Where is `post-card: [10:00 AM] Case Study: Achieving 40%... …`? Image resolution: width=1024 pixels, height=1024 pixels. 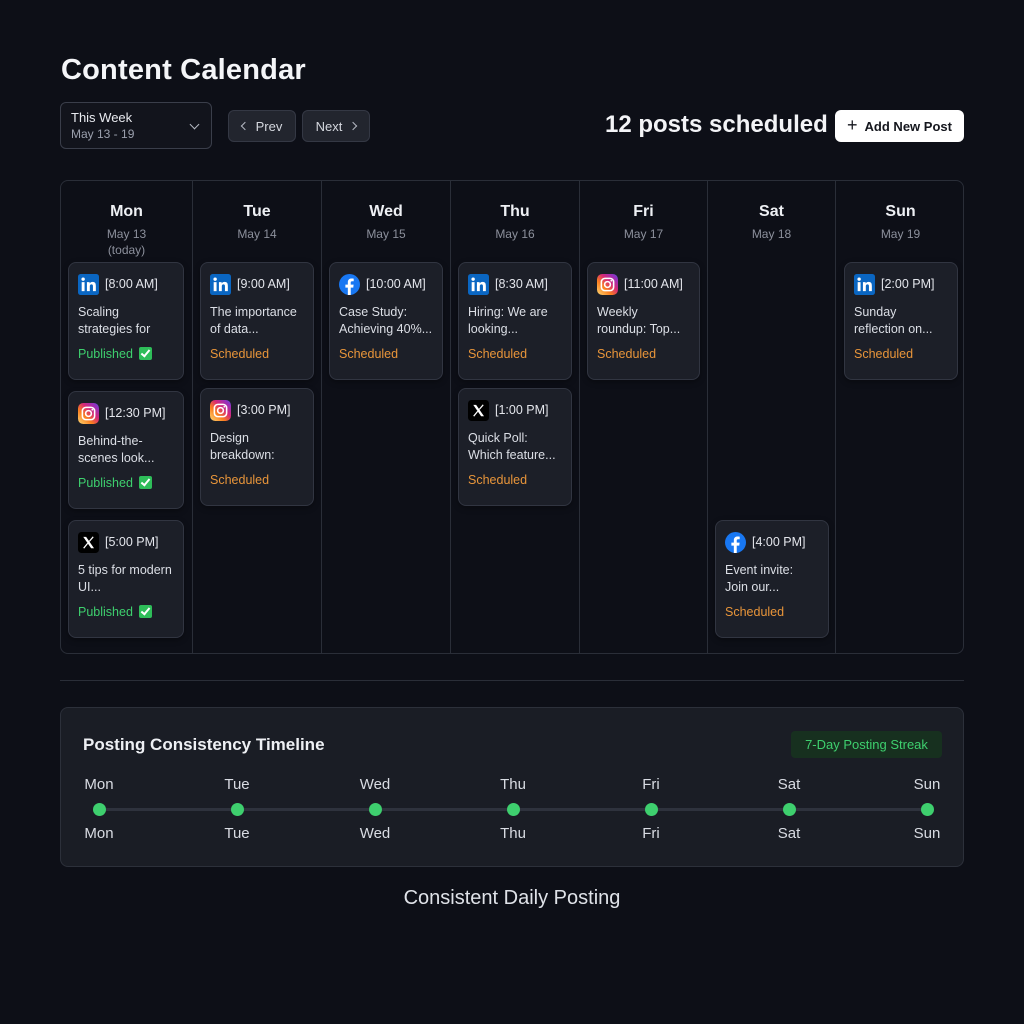
post-card: [10:00 AM] Case Study: Achieving 40%... … is located at coordinates (386, 321).